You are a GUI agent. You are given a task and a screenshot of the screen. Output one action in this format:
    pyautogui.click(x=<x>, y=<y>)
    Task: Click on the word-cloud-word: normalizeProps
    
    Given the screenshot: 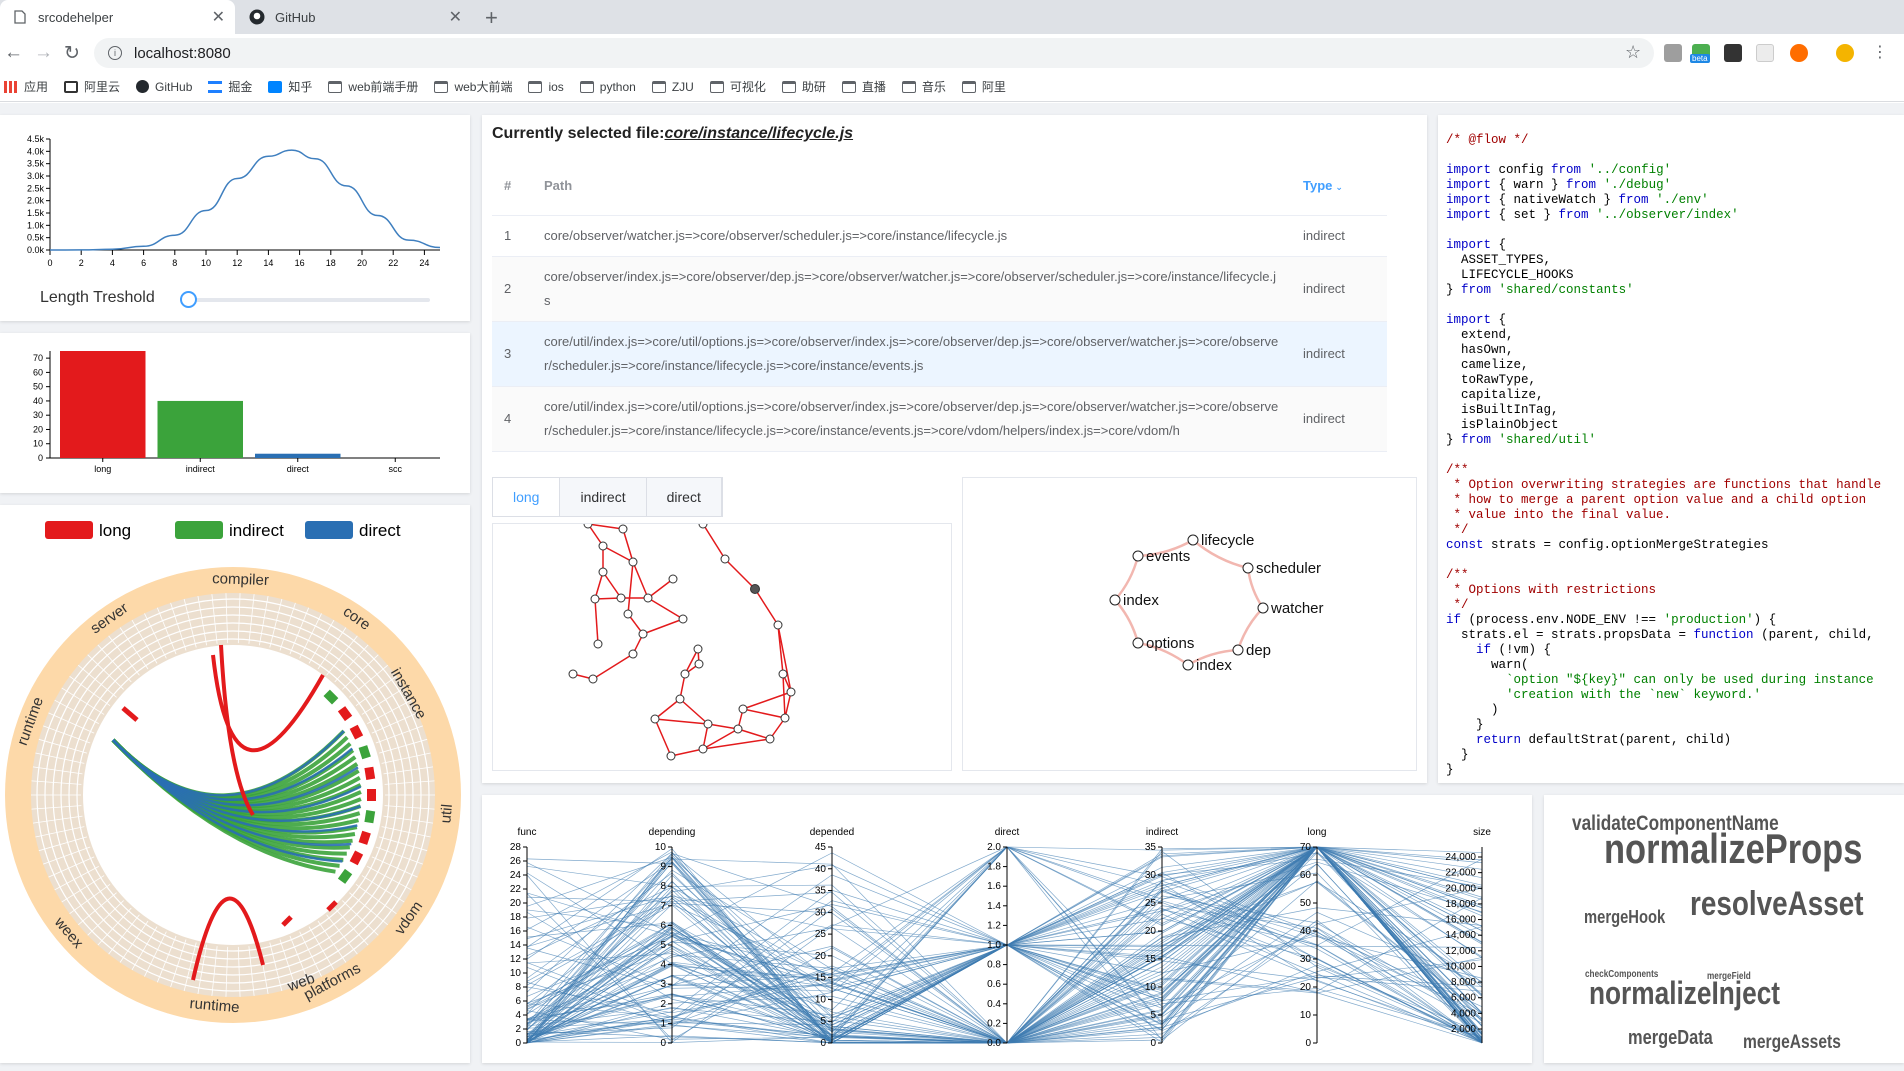 What is the action you would take?
    pyautogui.click(x=1733, y=849)
    